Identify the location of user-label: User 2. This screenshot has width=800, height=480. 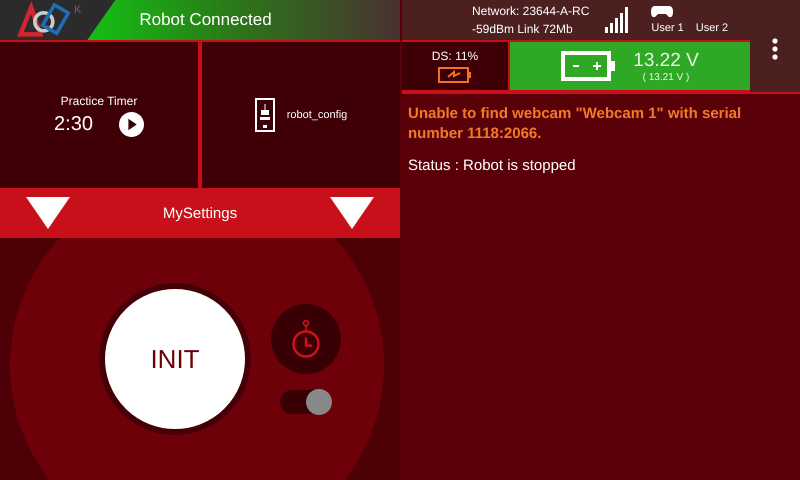
(712, 28).